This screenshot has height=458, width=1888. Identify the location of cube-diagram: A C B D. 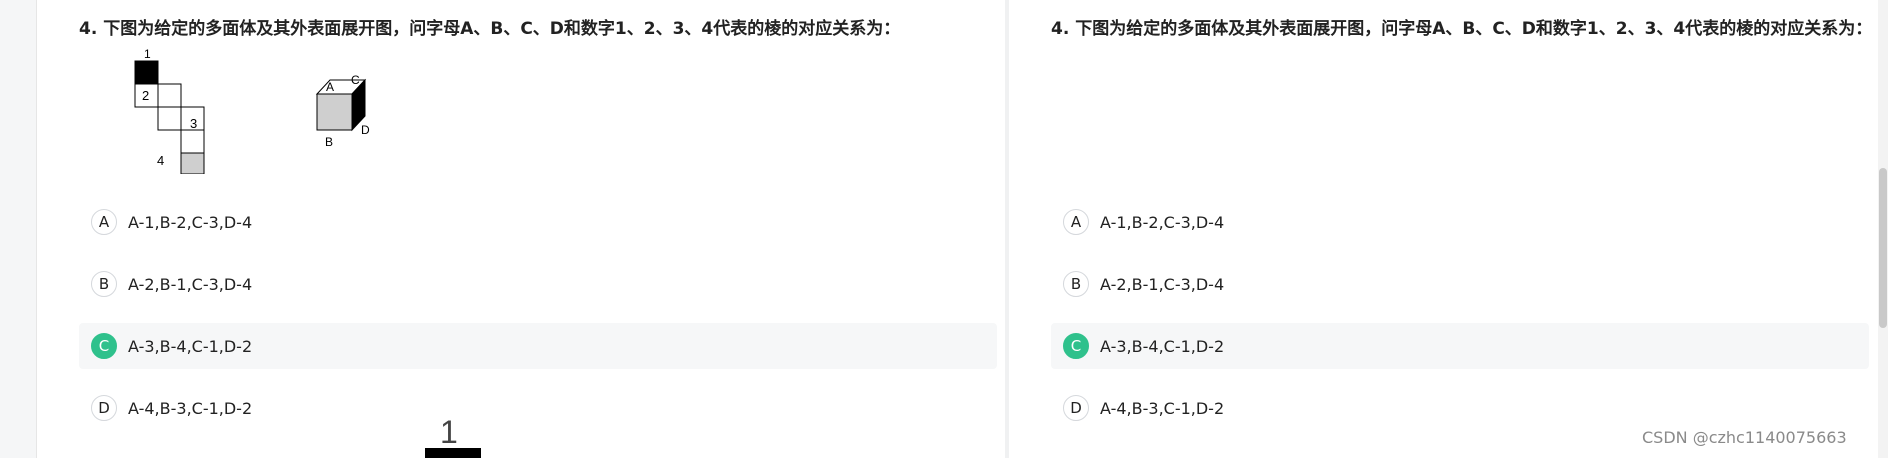
(342, 111).